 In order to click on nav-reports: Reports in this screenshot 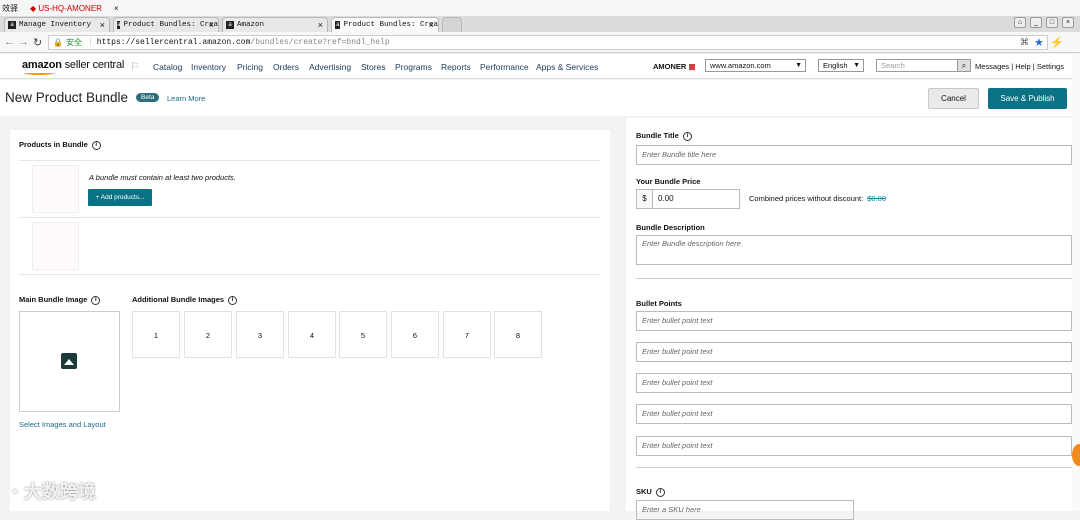, I will do `click(456, 67)`.